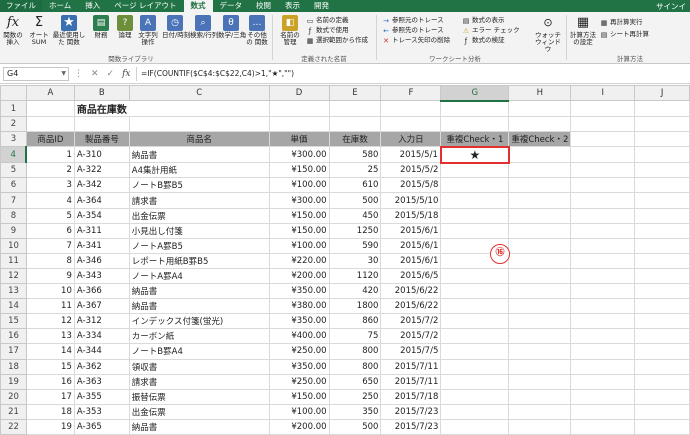 Image resolution: width=690 pixels, height=435 pixels. What do you see at coordinates (199, 381) in the screenshot?
I see `table-cell: 請求書` at bounding box center [199, 381].